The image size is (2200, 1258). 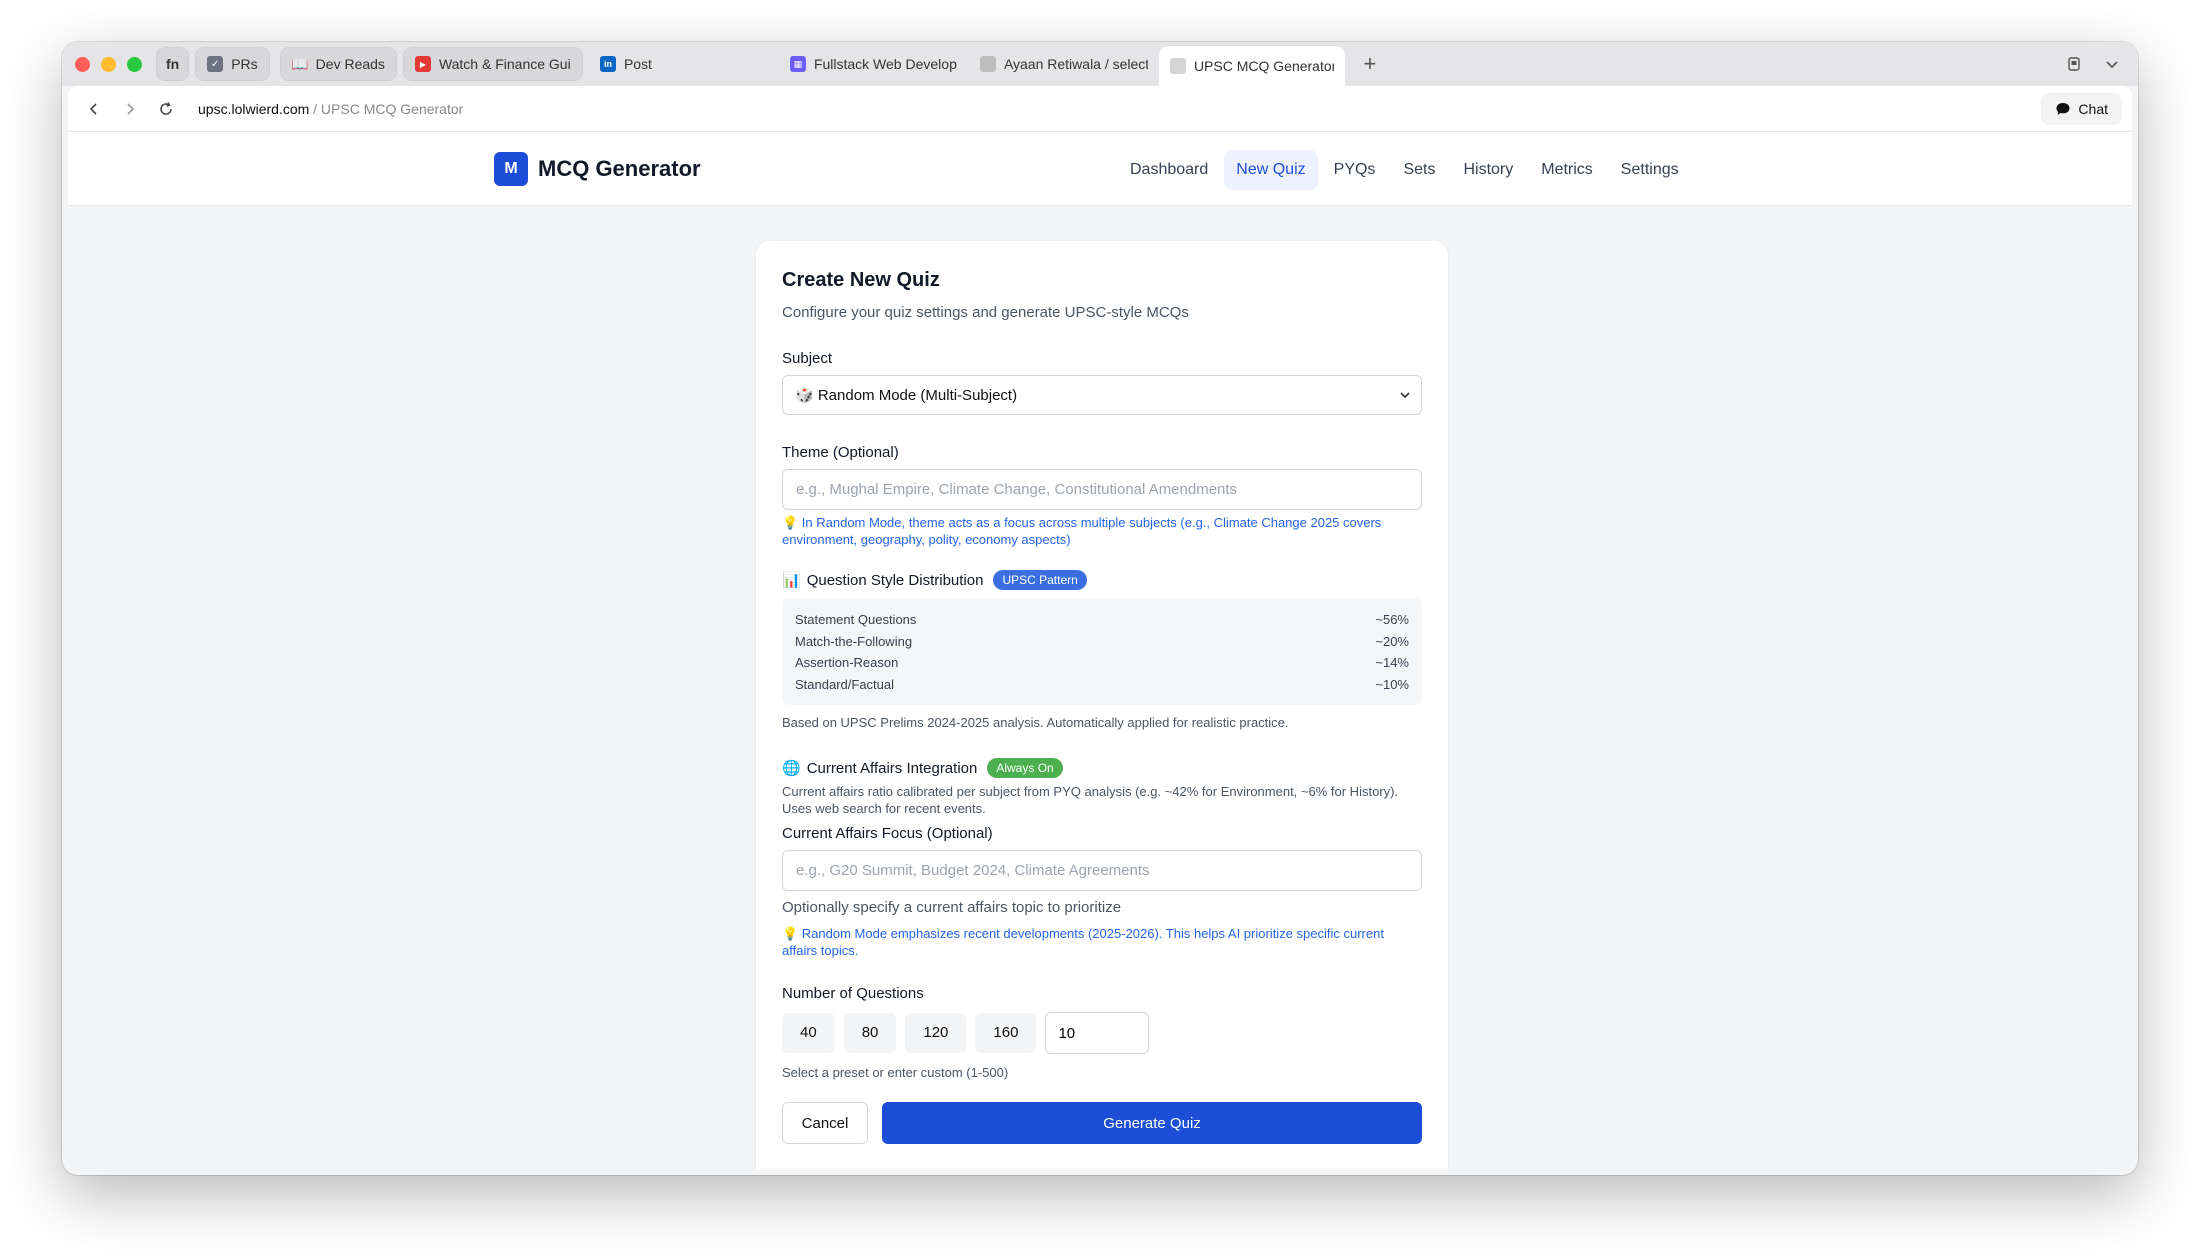 What do you see at coordinates (1488, 170) in the screenshot?
I see `nav-history: History` at bounding box center [1488, 170].